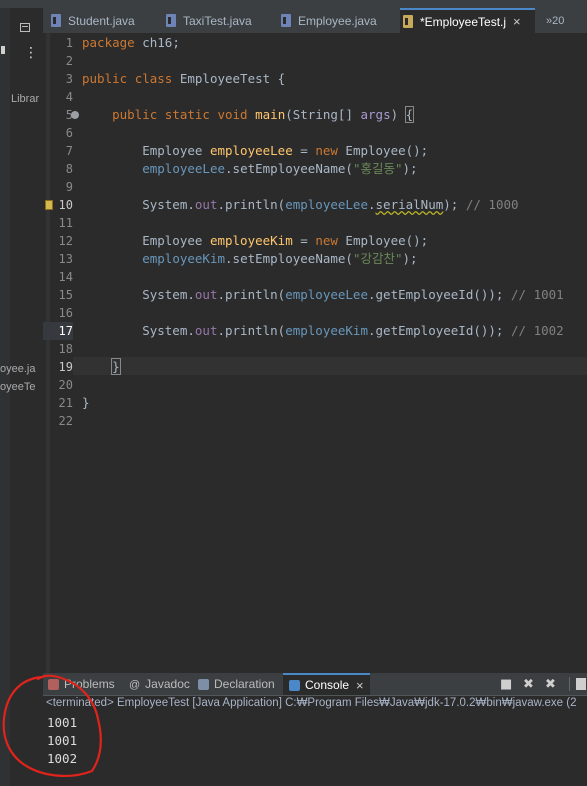  I want to click on overflow-marker-icon, so click(3, 50).